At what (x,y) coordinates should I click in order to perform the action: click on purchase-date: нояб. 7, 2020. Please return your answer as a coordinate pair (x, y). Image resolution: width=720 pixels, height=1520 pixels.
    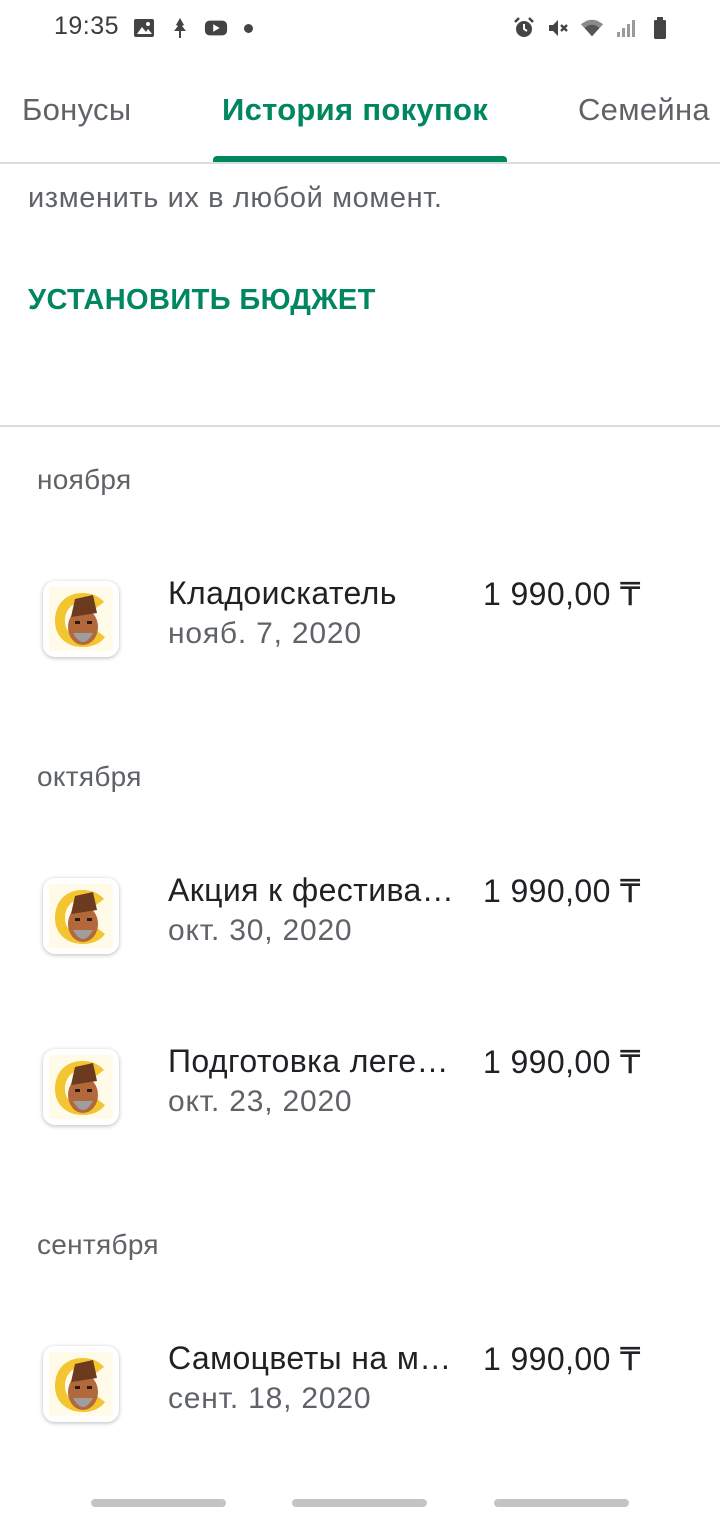
    Looking at the image, I should click on (265, 633).